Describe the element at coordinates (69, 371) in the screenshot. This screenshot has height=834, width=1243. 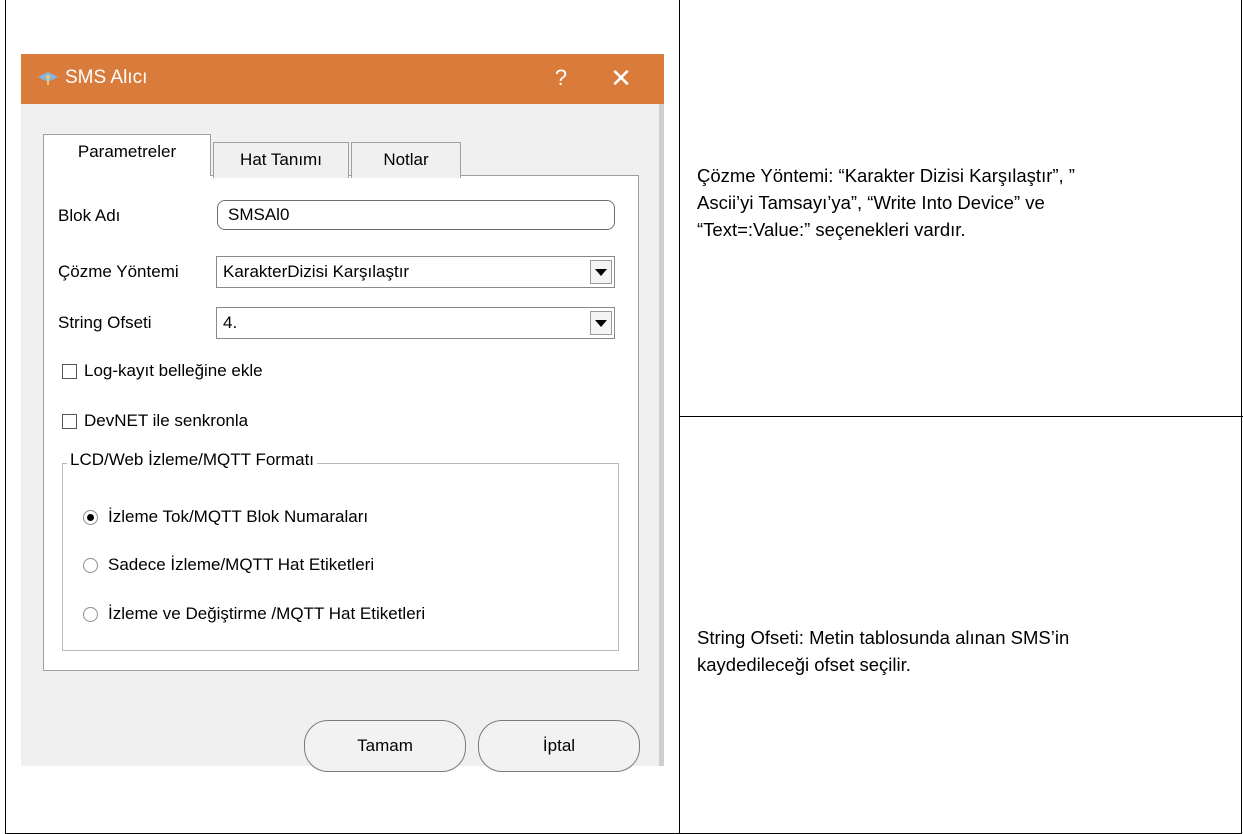
I see `log-record-checkbox` at that location.